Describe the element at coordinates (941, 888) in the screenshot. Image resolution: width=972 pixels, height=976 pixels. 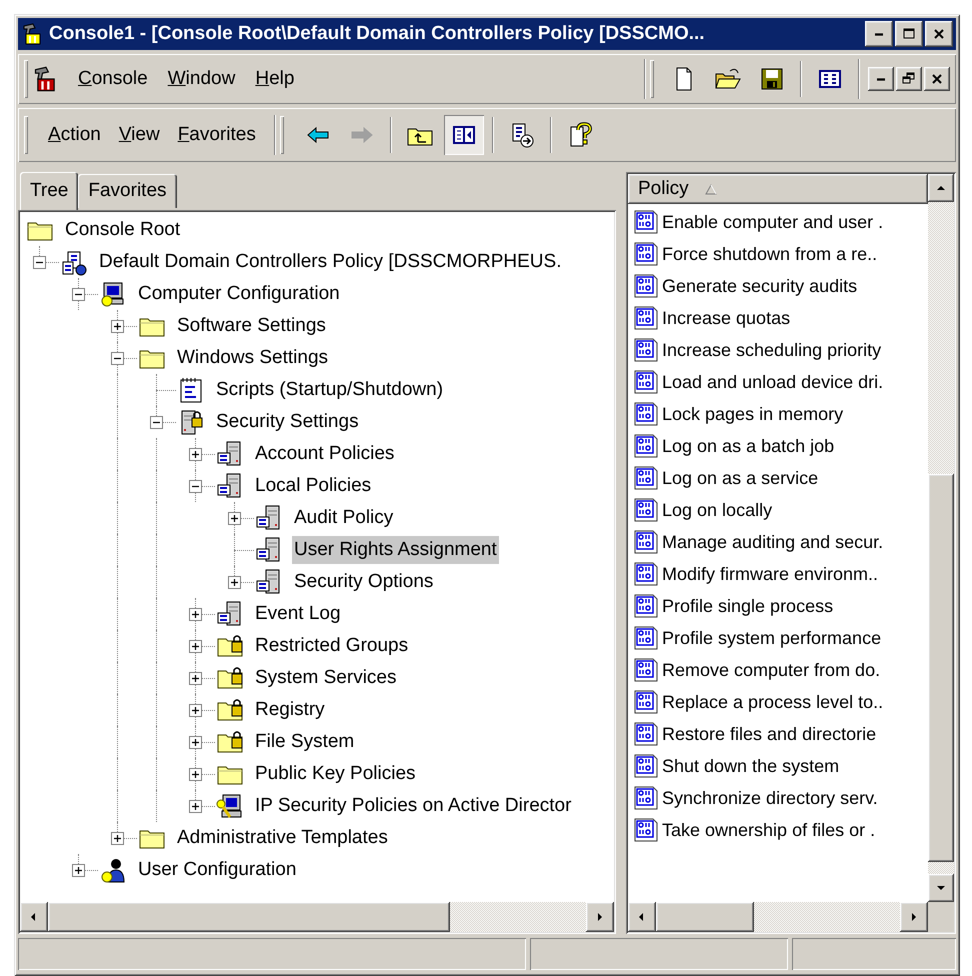
I see `scroll-down-button` at that location.